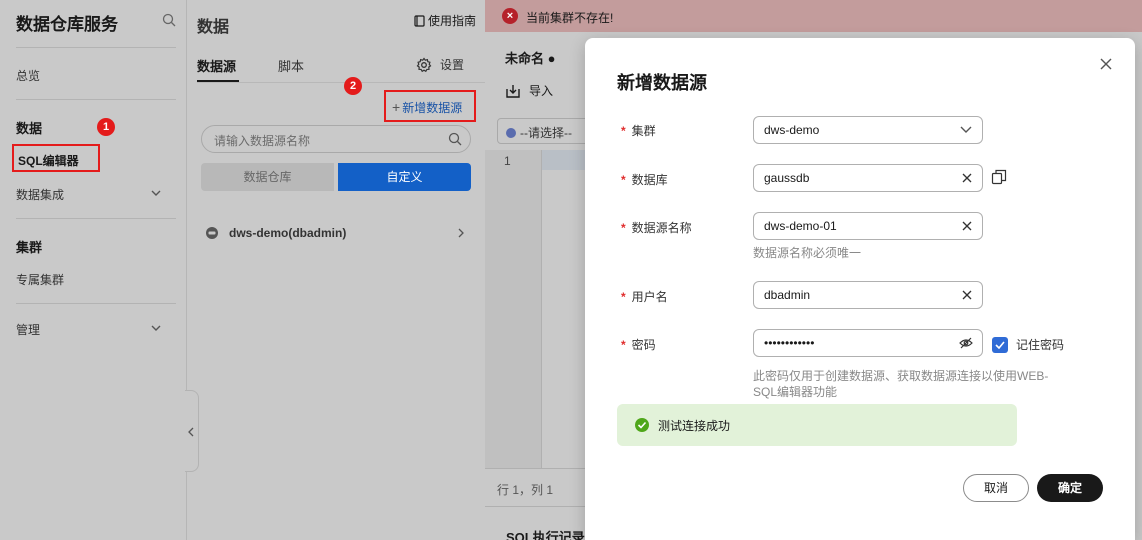 This screenshot has width=1142, height=540. Describe the element at coordinates (649, 297) in the screenshot. I see `username-label-text: 用户名` at that location.